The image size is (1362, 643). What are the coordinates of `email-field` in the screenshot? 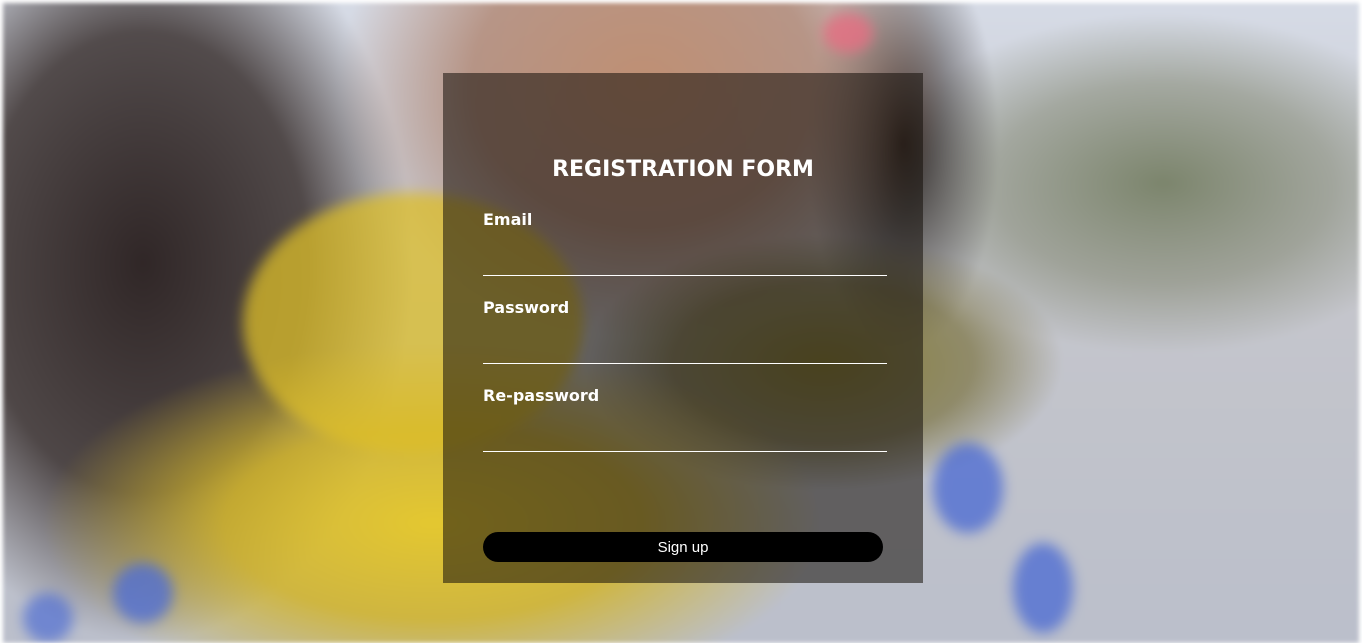 It's located at (685, 260).